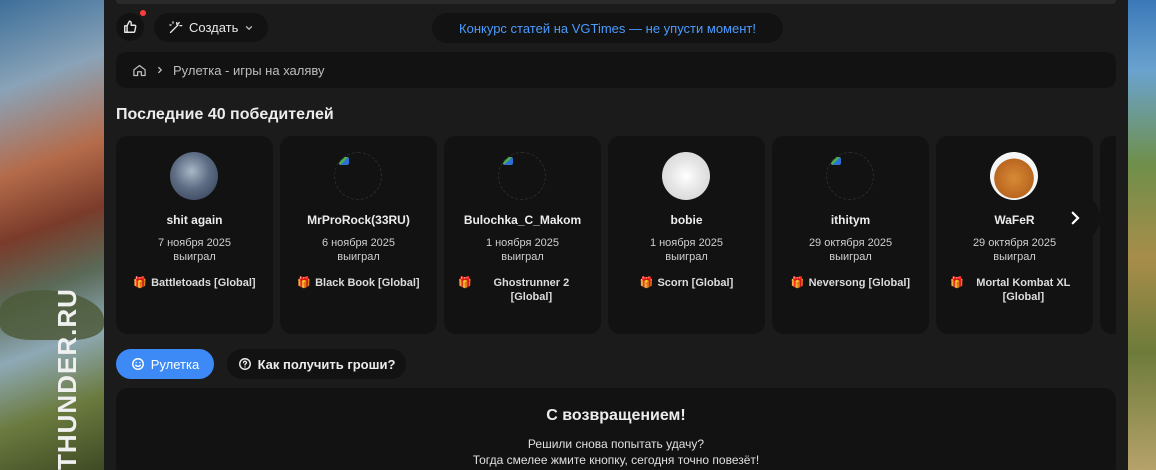  I want to click on winner-prize: 🎁 Ghostrunner 2 [Global], so click(522, 290).